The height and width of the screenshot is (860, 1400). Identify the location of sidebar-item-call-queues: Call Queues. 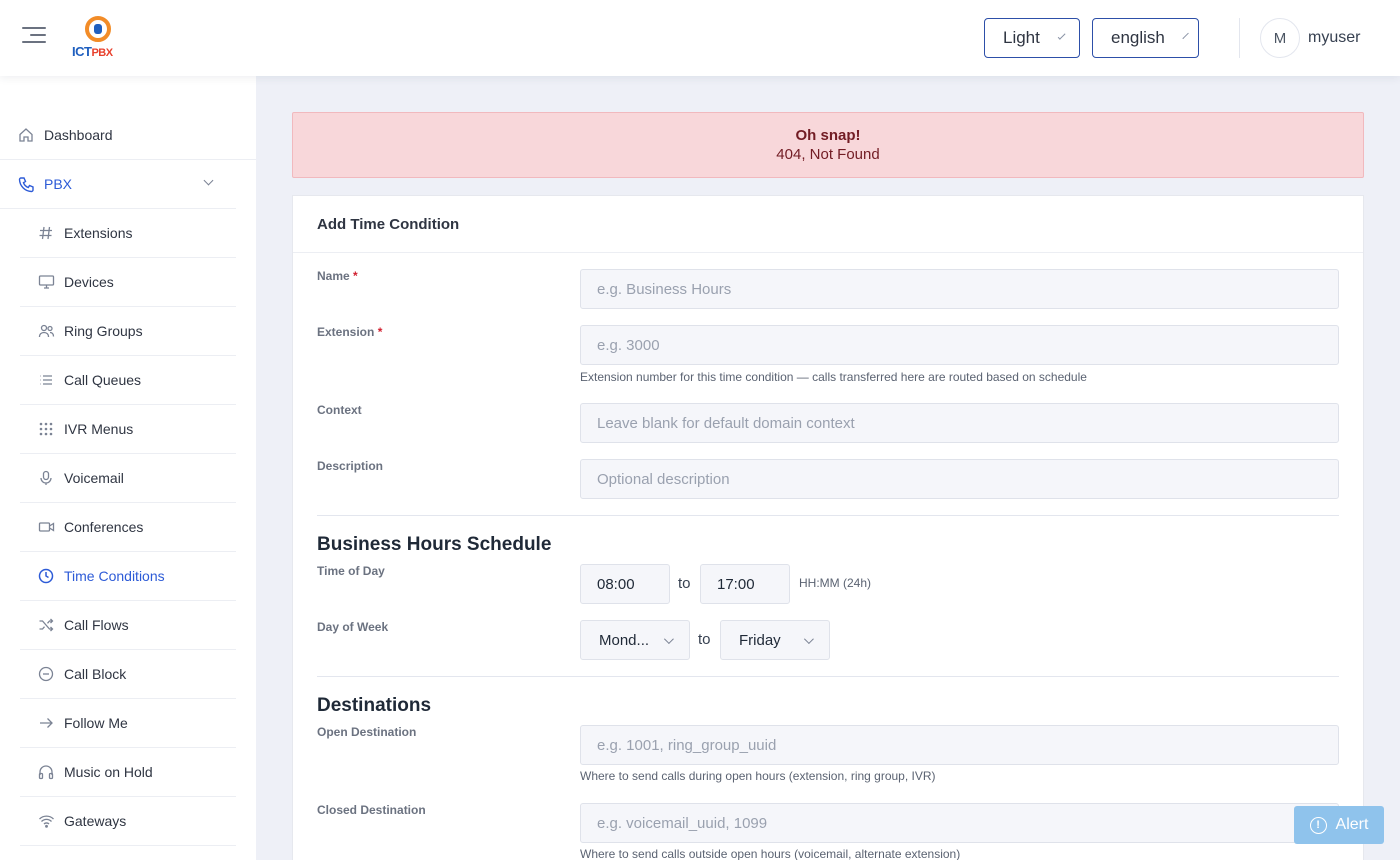
(128, 380).